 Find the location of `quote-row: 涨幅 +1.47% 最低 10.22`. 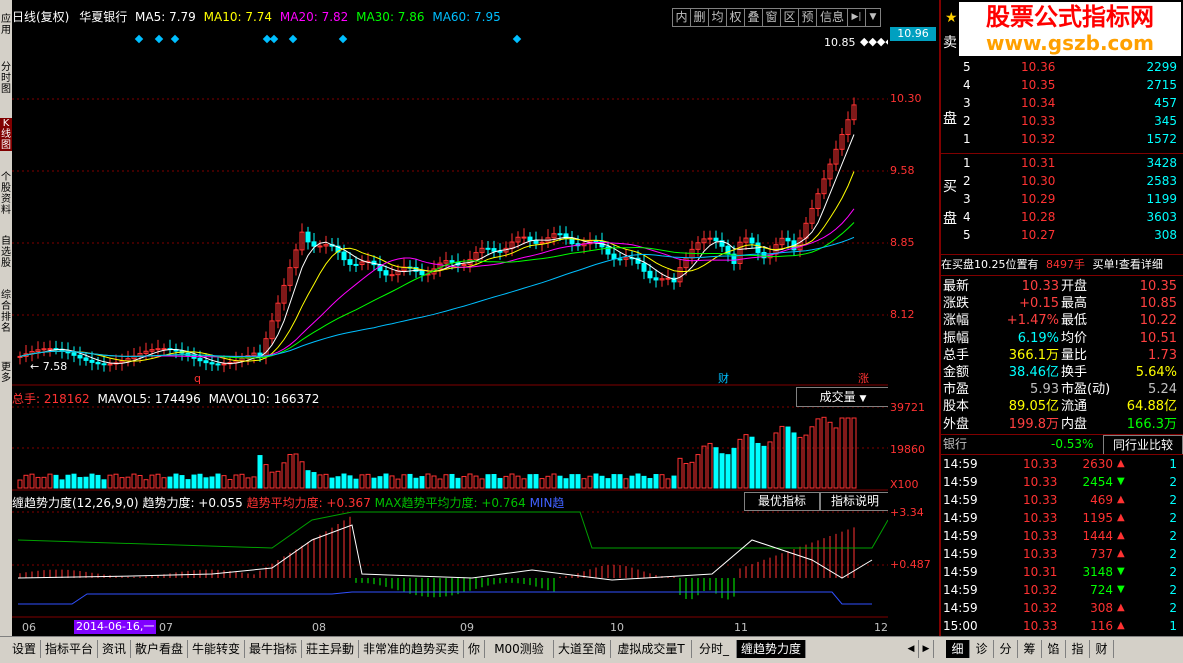

quote-row: 涨幅 +1.47% 最低 10.22 is located at coordinates (1062, 320).